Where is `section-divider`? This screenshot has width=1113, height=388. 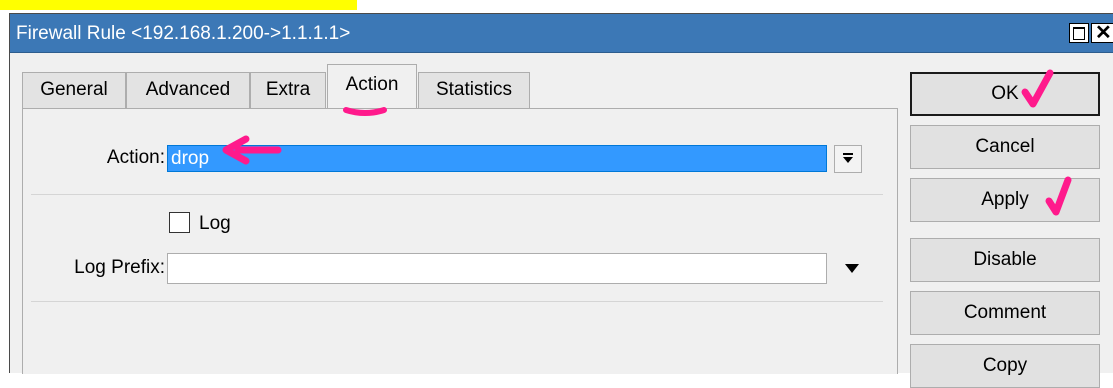
section-divider is located at coordinates (457, 194).